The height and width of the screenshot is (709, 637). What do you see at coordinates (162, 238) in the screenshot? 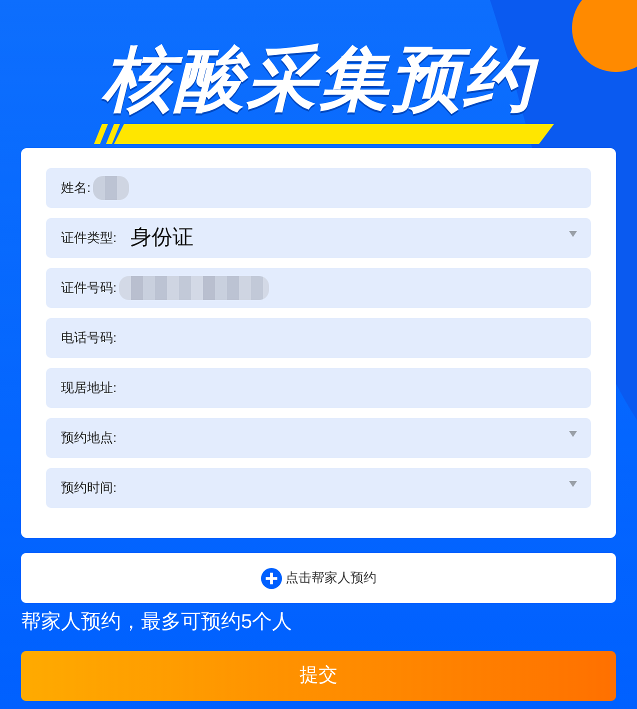
I see `field-value: 身份证` at bounding box center [162, 238].